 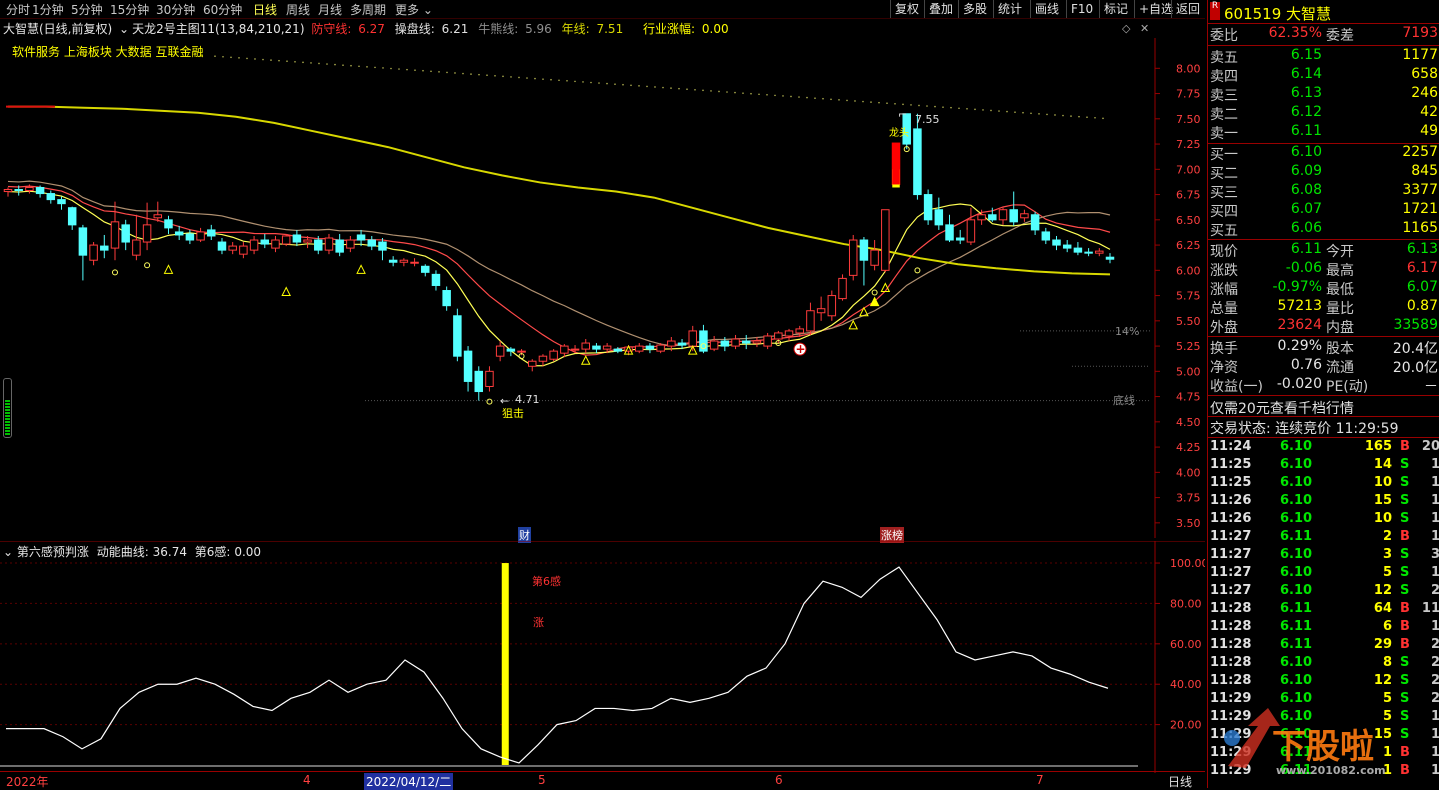 I want to click on tab-5min: 5分钟, so click(x=87, y=9).